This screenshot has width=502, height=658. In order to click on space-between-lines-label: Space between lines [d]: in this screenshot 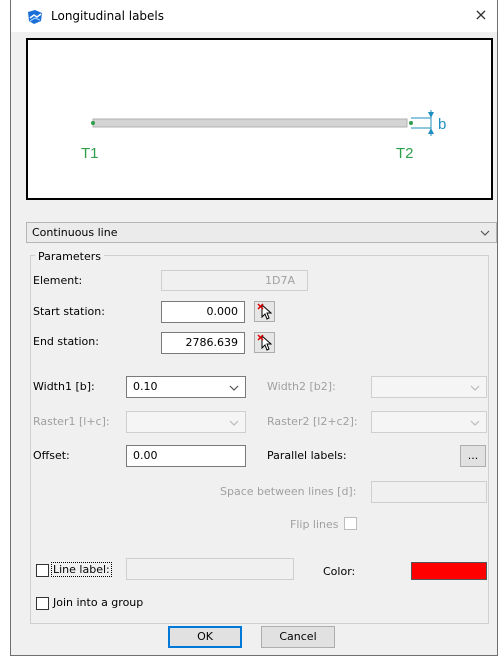, I will do `click(288, 491)`.